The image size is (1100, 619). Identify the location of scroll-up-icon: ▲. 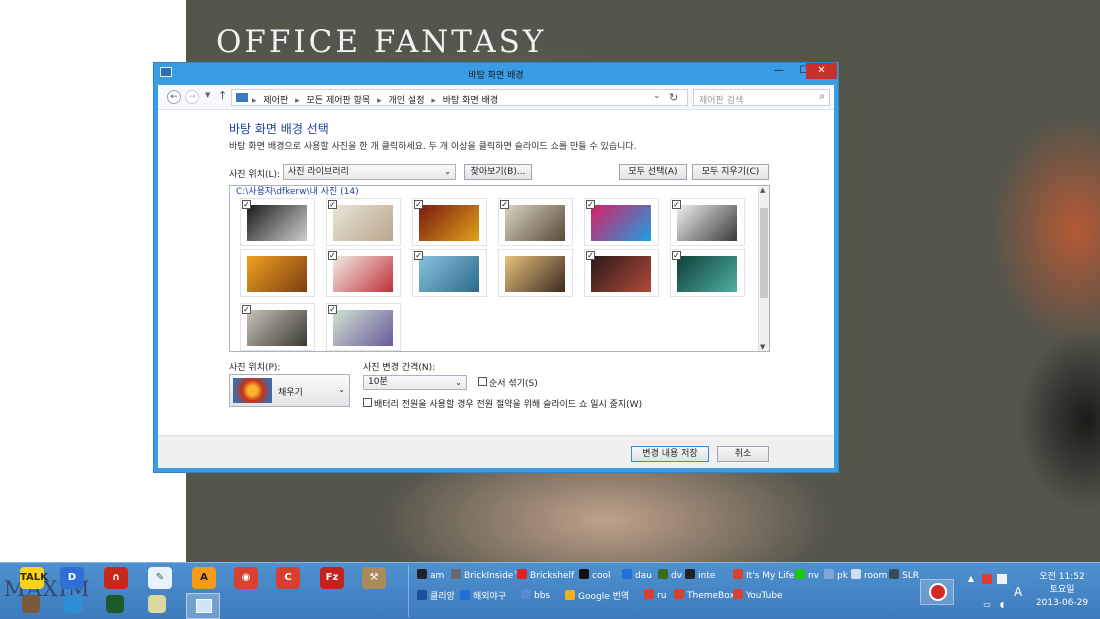
(762, 190).